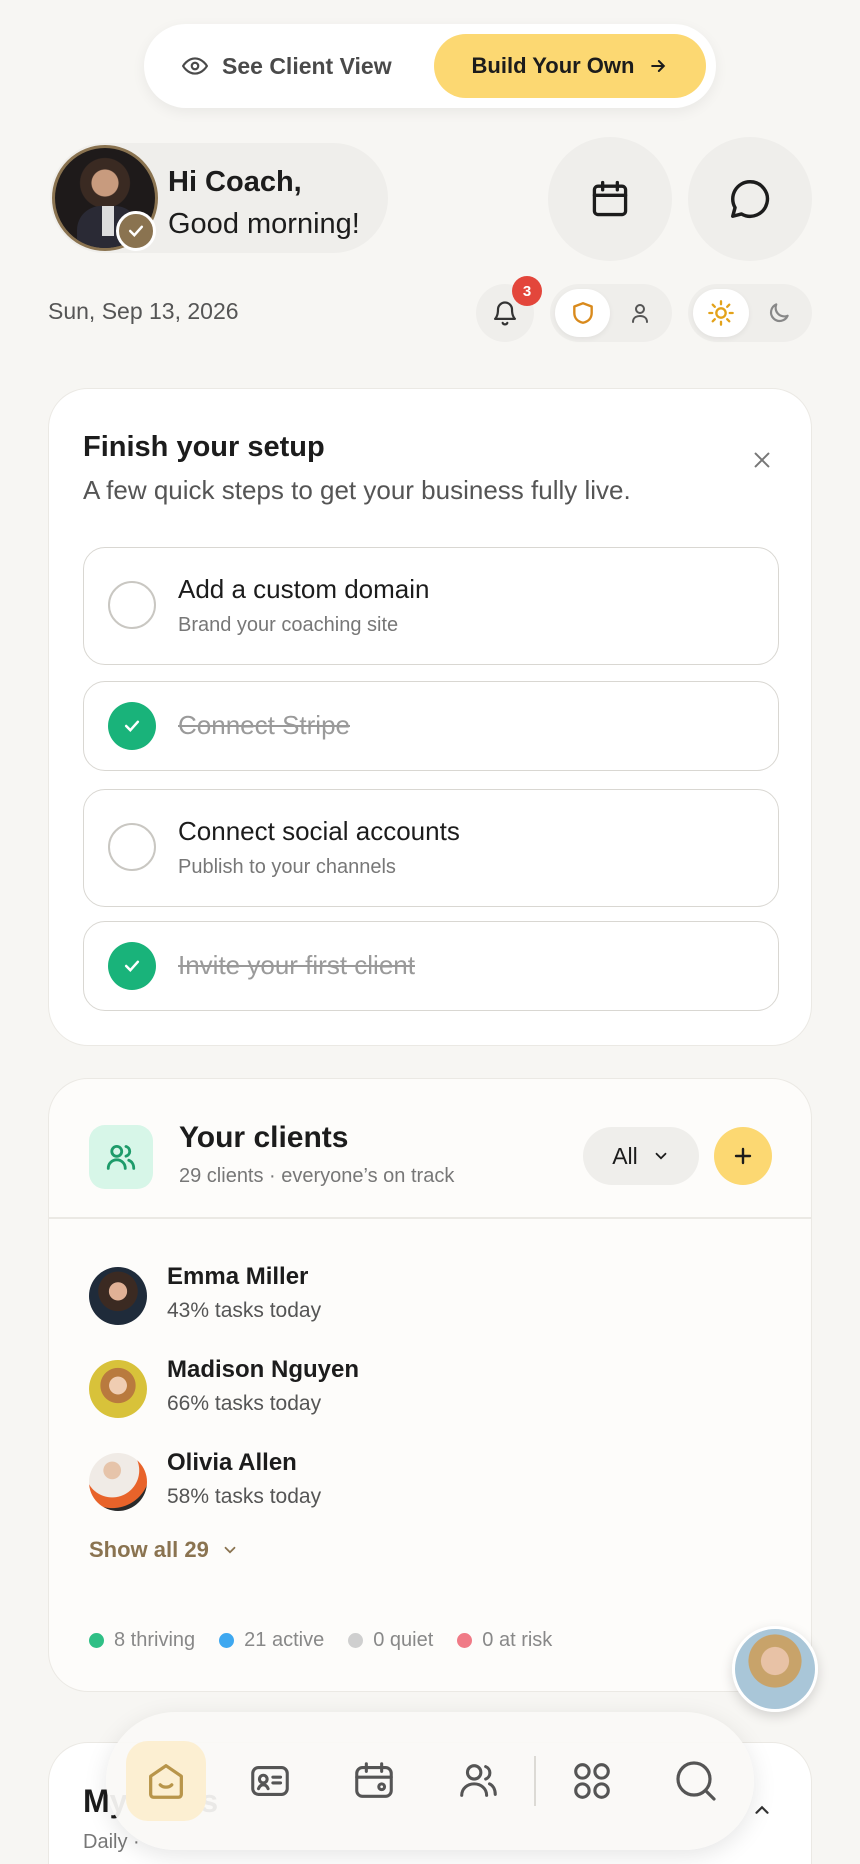 The width and height of the screenshot is (860, 1864). I want to click on calendar-wallet-icon, so click(374, 1780).